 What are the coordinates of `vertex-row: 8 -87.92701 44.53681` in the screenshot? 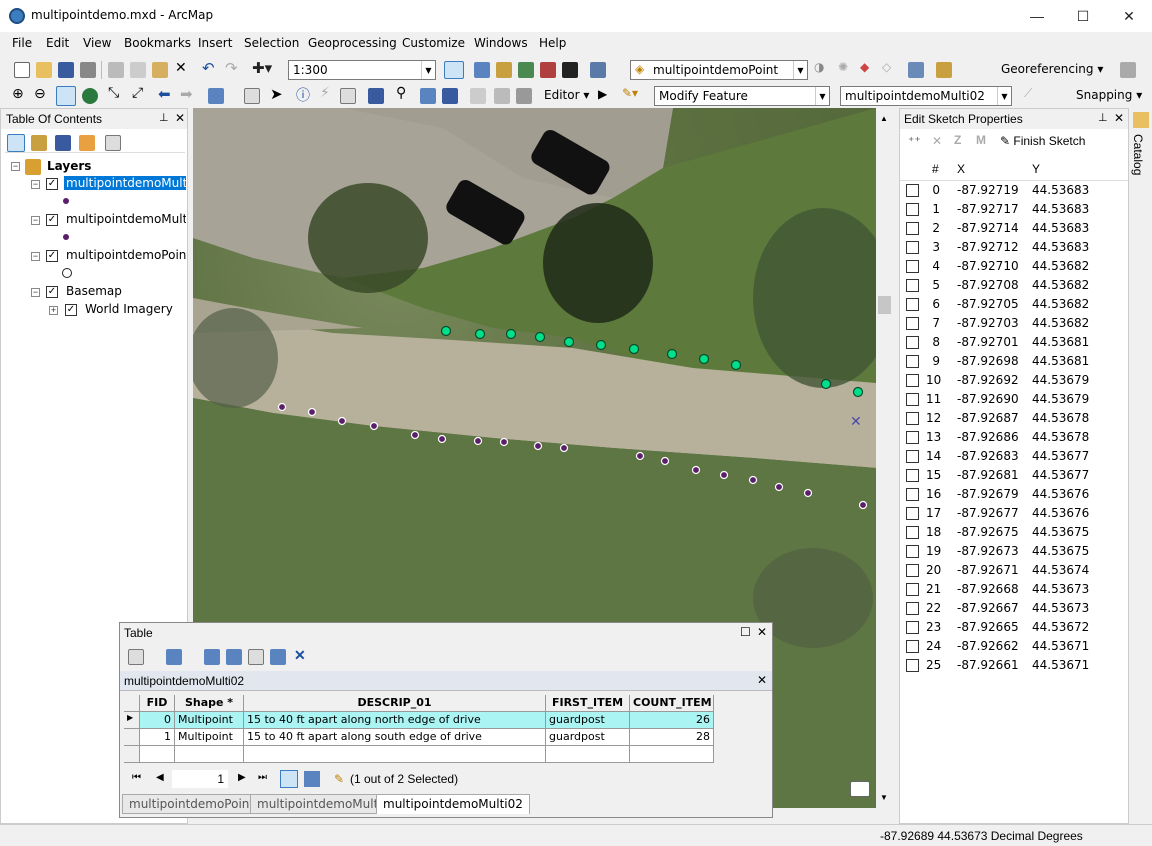 It's located at (1014, 342).